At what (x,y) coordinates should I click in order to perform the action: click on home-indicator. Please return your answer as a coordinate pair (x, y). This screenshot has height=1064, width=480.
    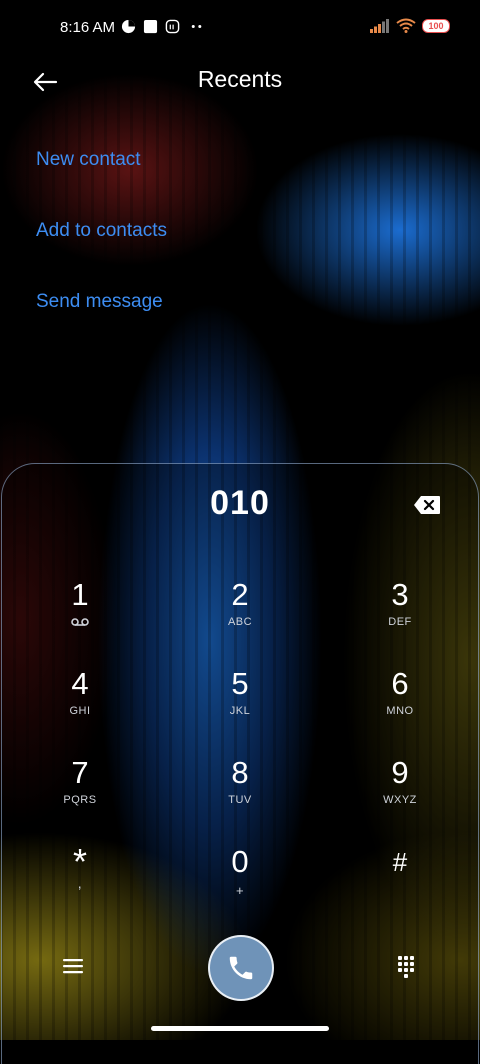
    Looking at the image, I should click on (240, 1028).